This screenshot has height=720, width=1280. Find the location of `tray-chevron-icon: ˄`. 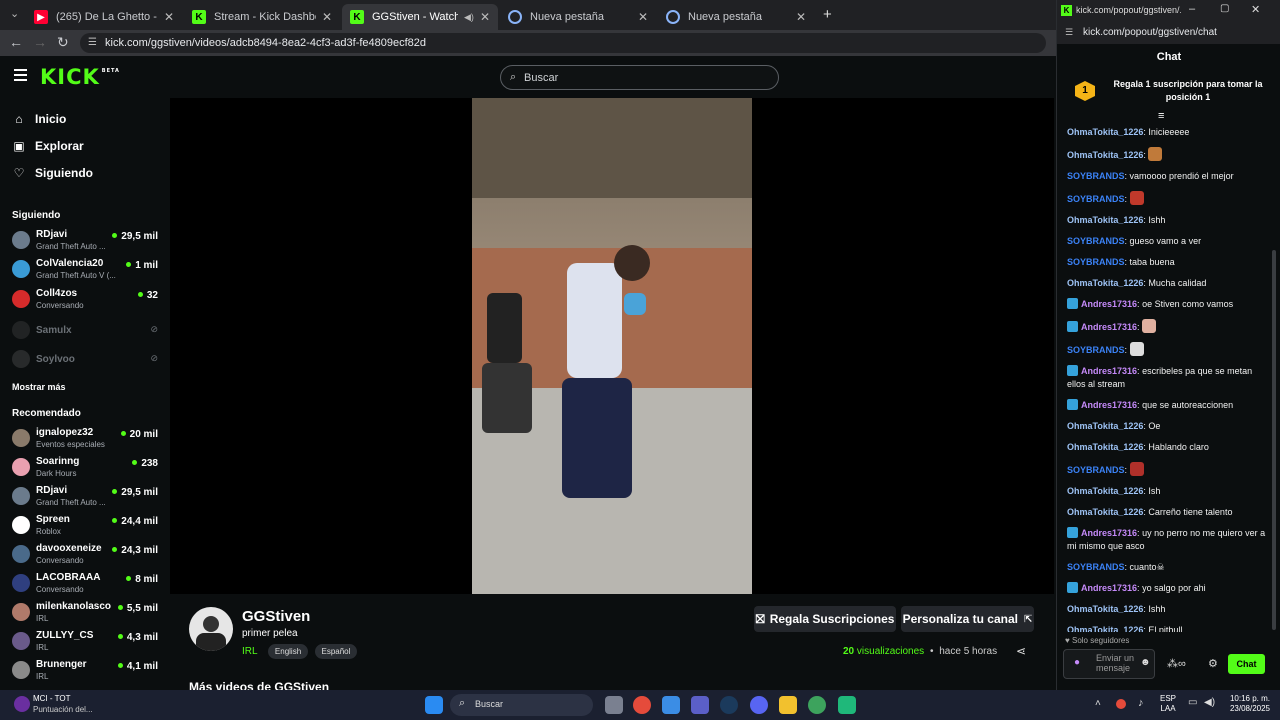

tray-chevron-icon: ˄ is located at coordinates (1098, 703).